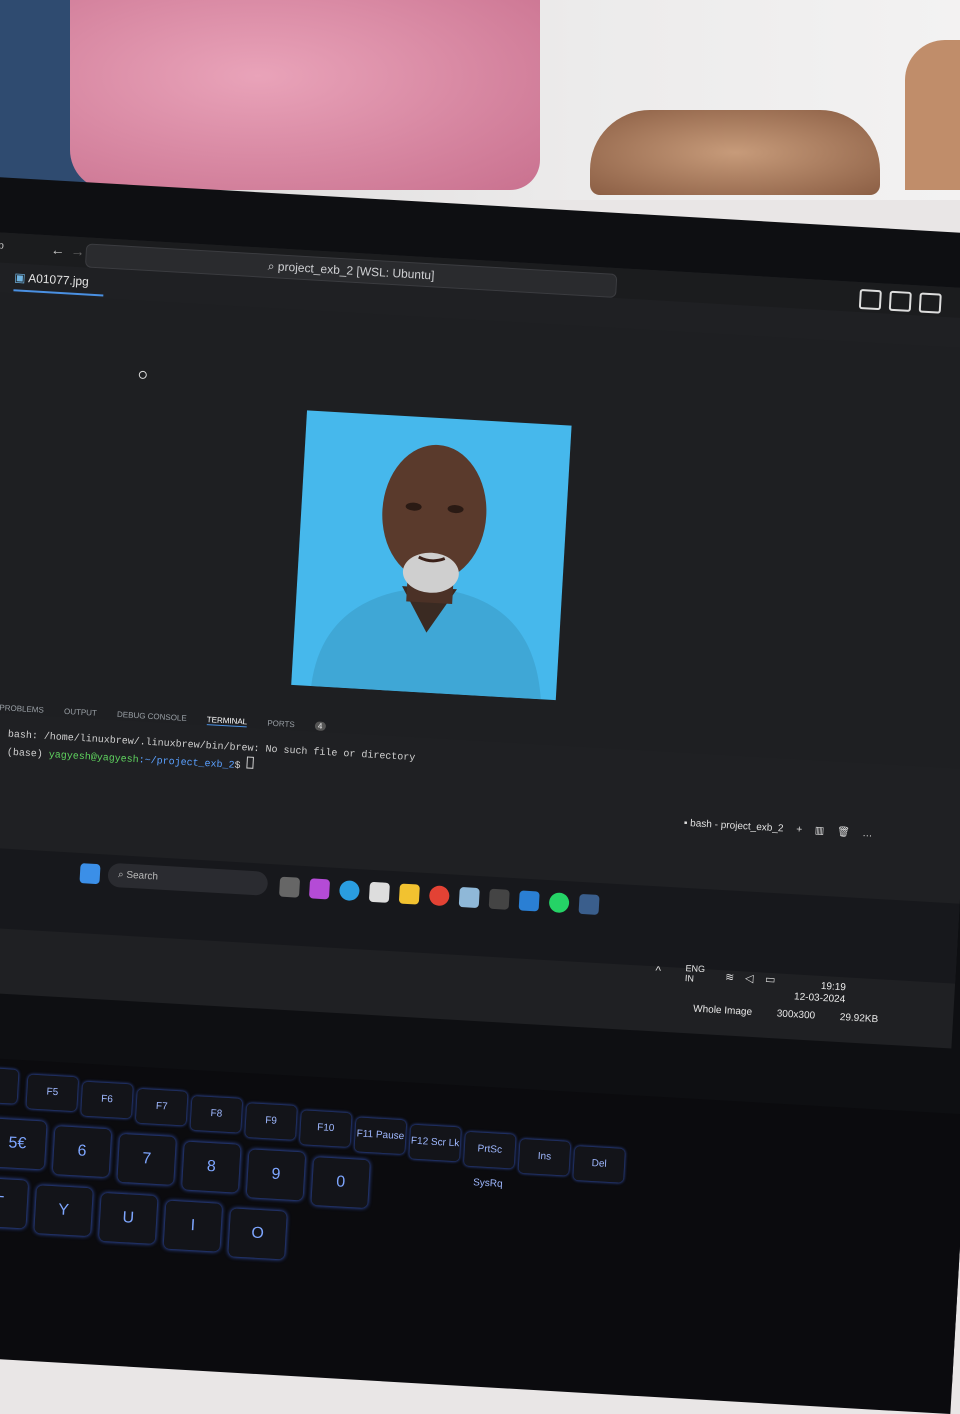  What do you see at coordinates (544, 1157) in the screenshot?
I see `key-ins: Ins` at bounding box center [544, 1157].